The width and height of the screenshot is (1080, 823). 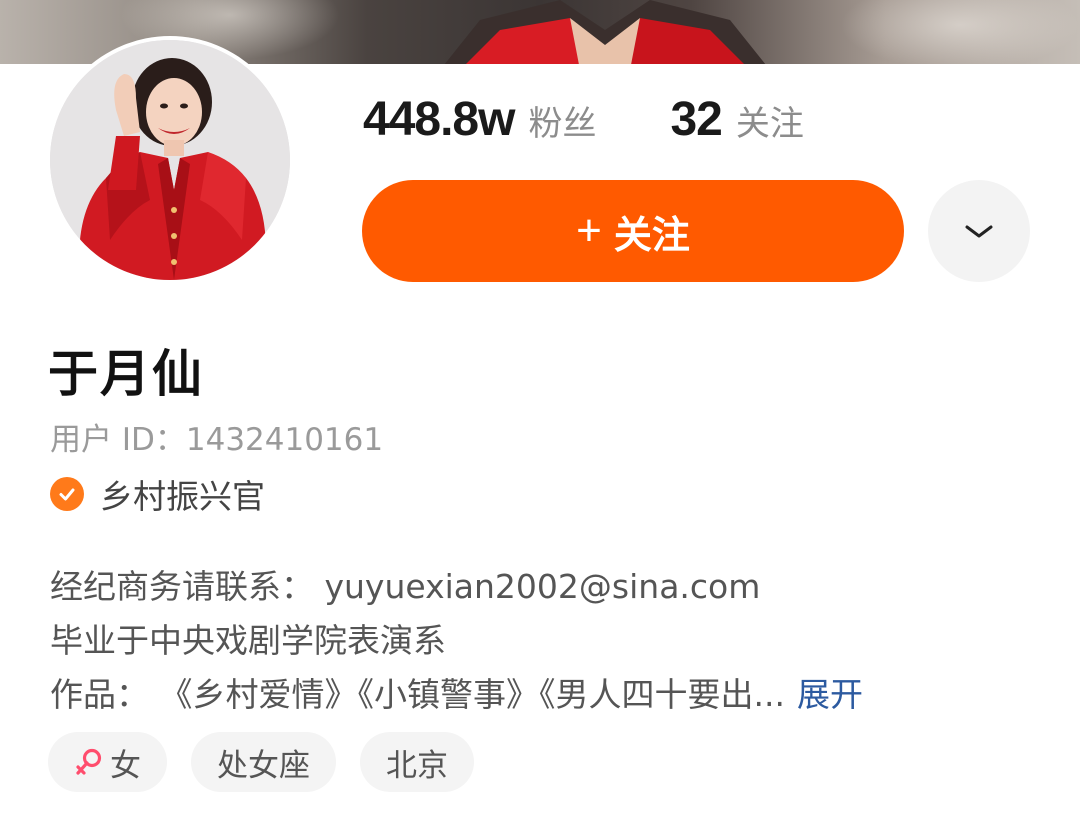 I want to click on bio-line-education: 毕业于中央戏剧学院表演系, so click(x=248, y=640).